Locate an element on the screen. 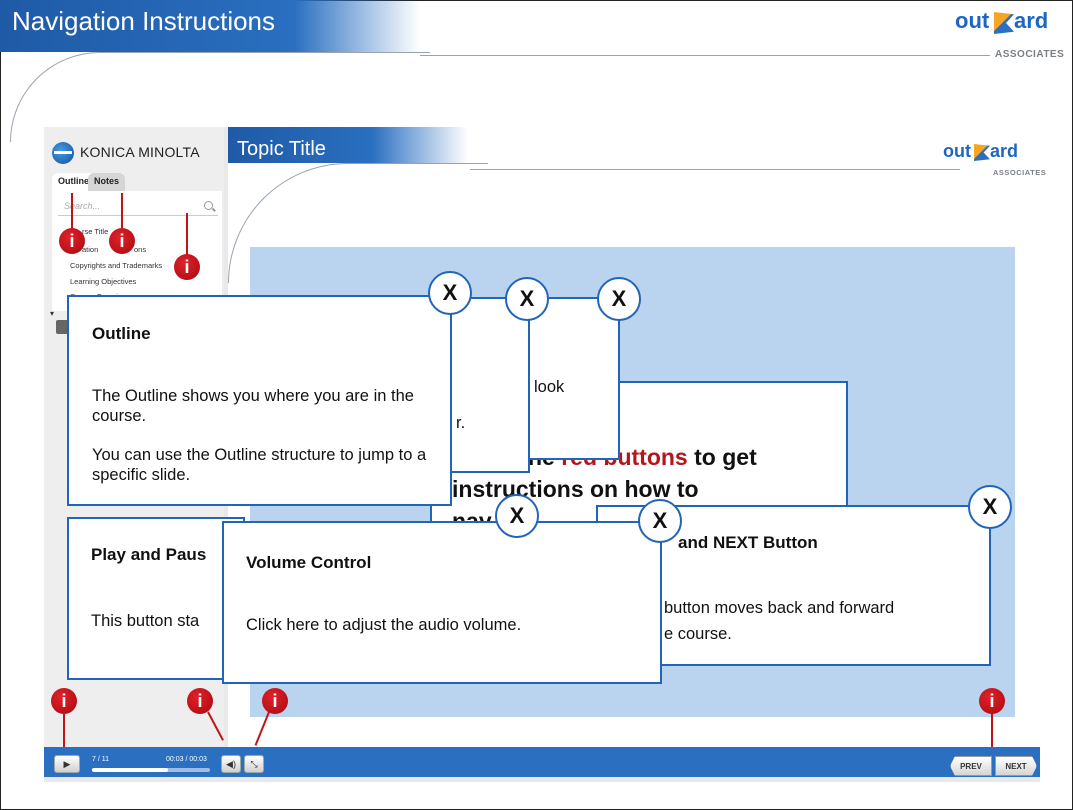  time-counter: 00:03 / 00:03 is located at coordinates (186, 759).